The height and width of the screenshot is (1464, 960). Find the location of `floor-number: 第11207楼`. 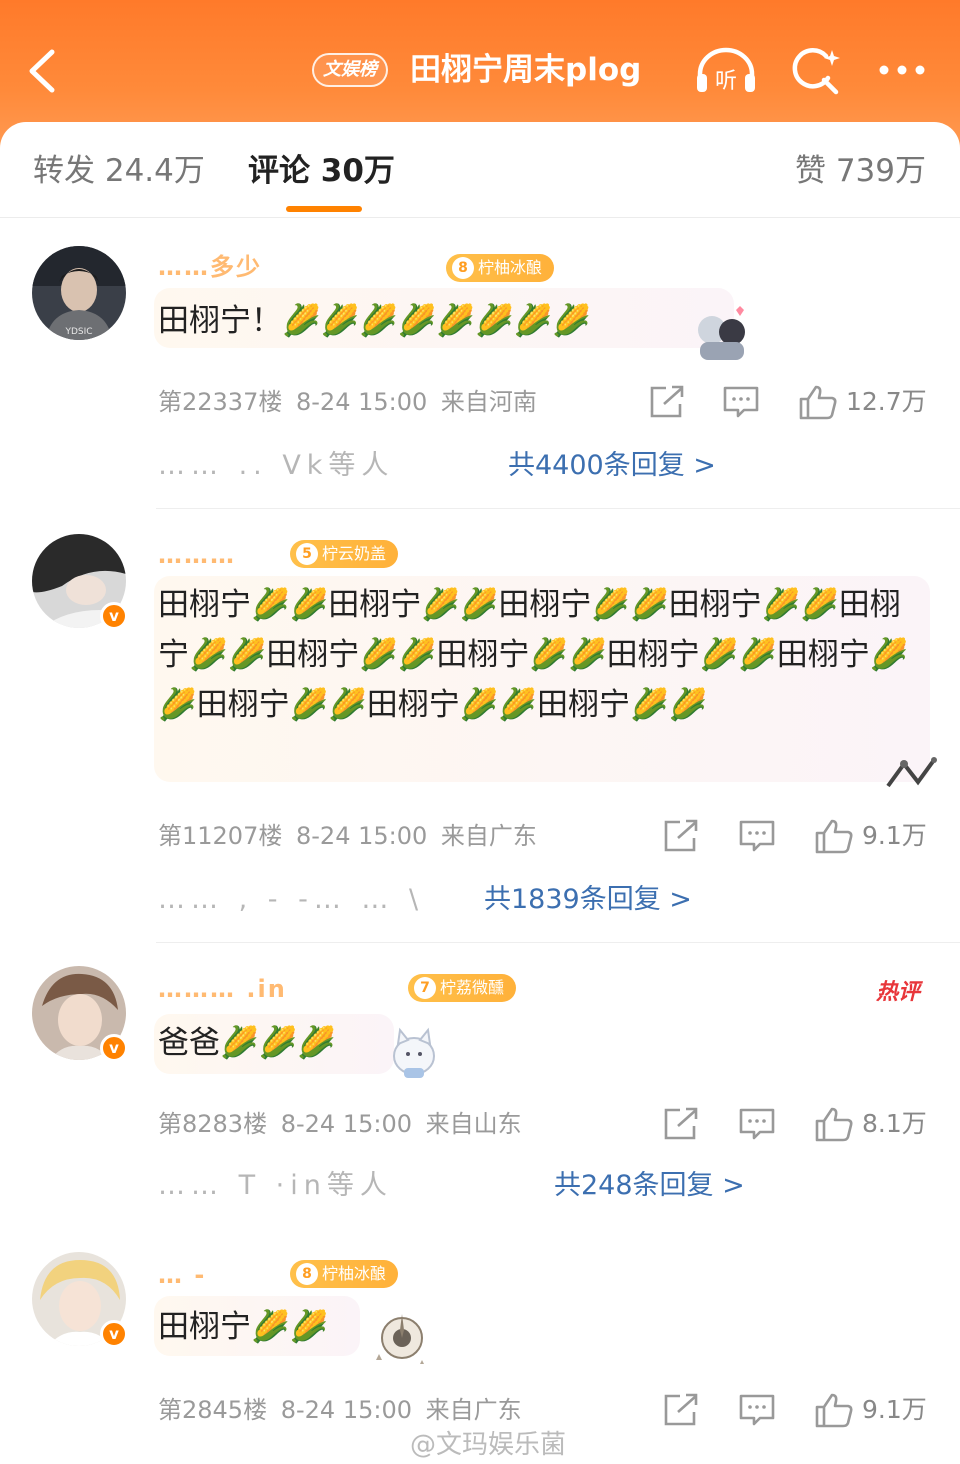

floor-number: 第11207楼 is located at coordinates (220, 836).